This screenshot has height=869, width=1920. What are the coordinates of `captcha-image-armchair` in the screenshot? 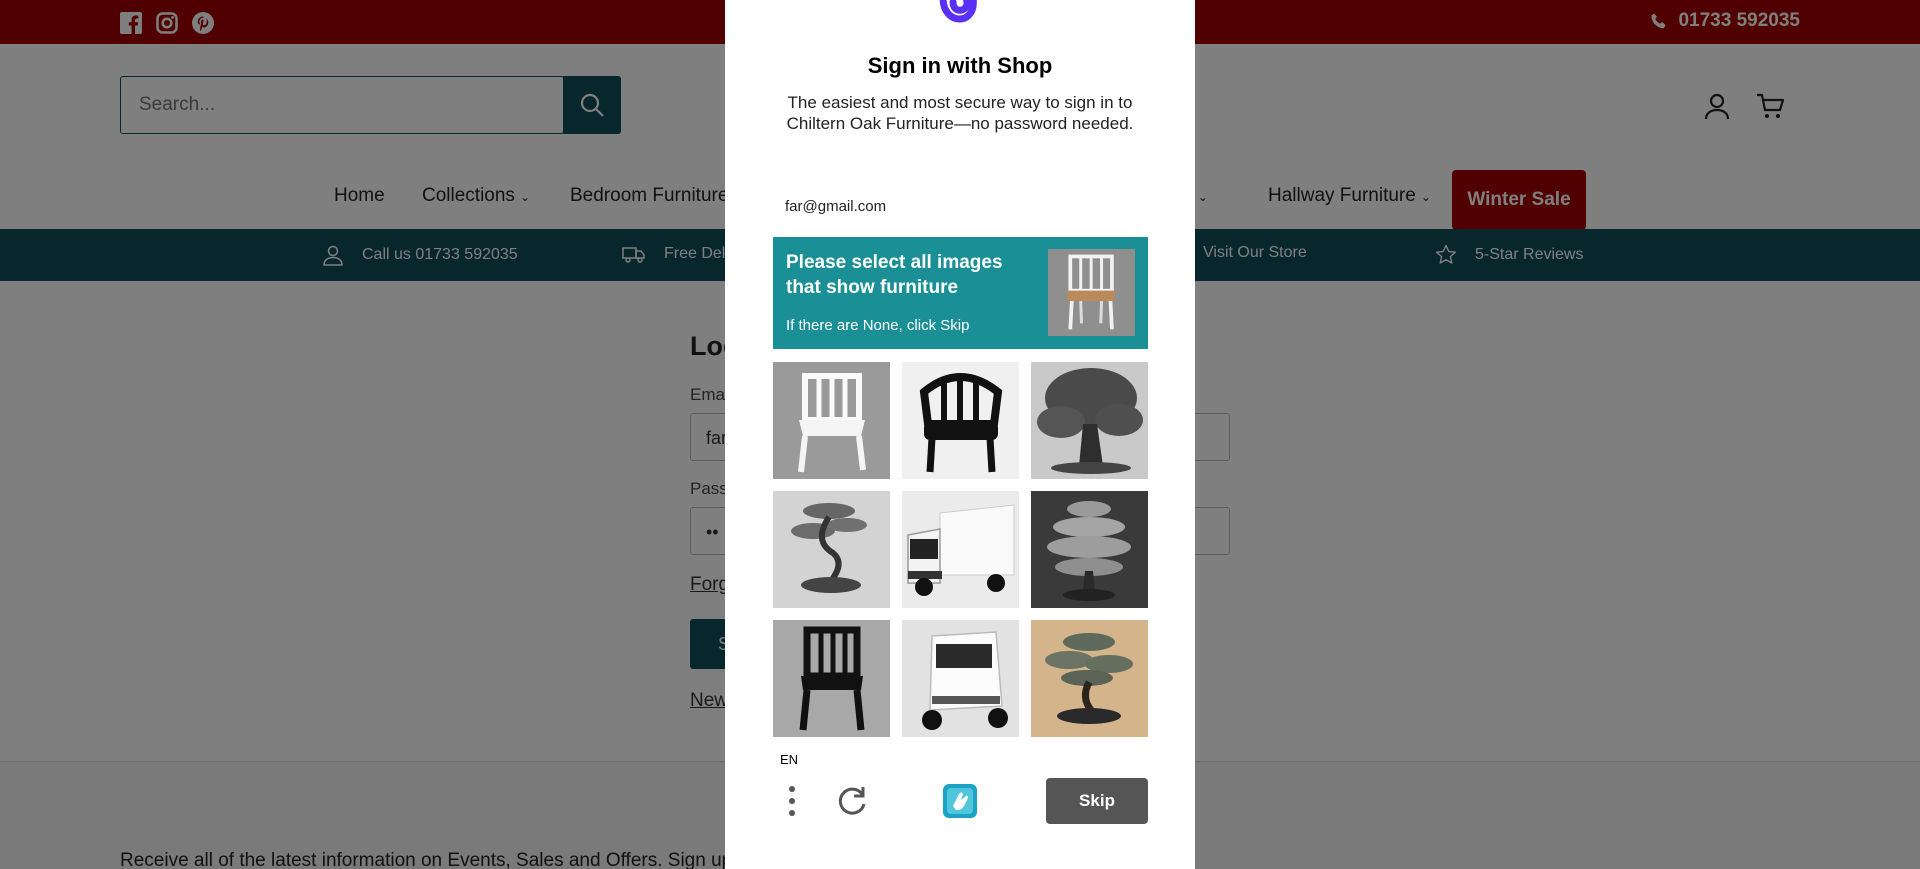 It's located at (960, 420).